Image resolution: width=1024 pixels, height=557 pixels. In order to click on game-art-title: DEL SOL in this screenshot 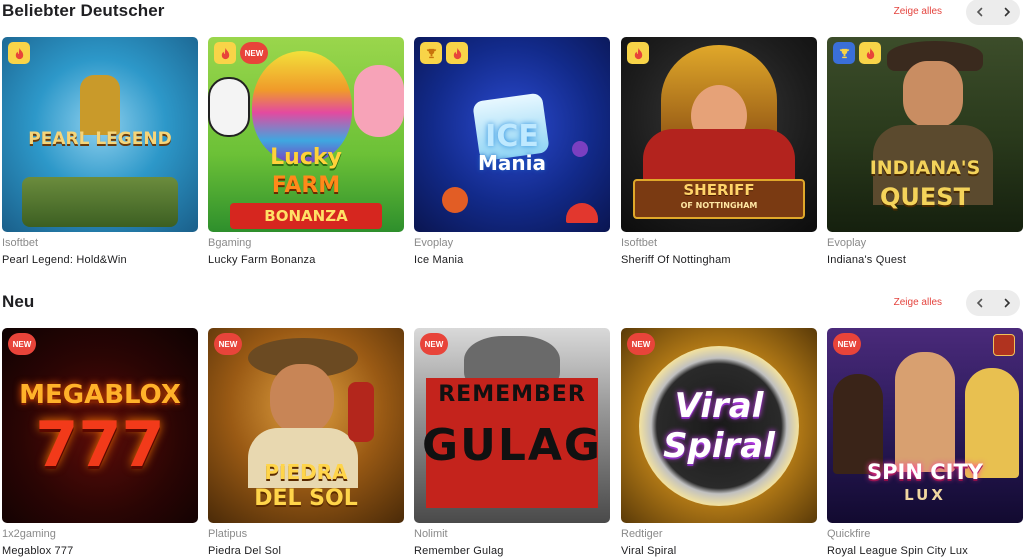, I will do `click(306, 498)`.